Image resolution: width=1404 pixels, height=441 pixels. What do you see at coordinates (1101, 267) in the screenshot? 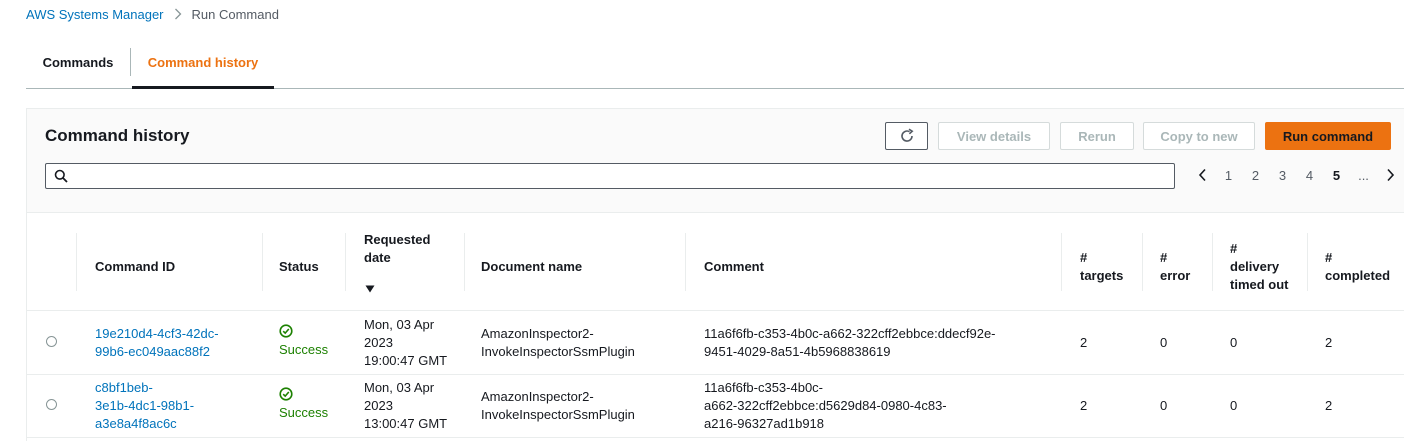
I see `column-header-targets: # targets` at bounding box center [1101, 267].